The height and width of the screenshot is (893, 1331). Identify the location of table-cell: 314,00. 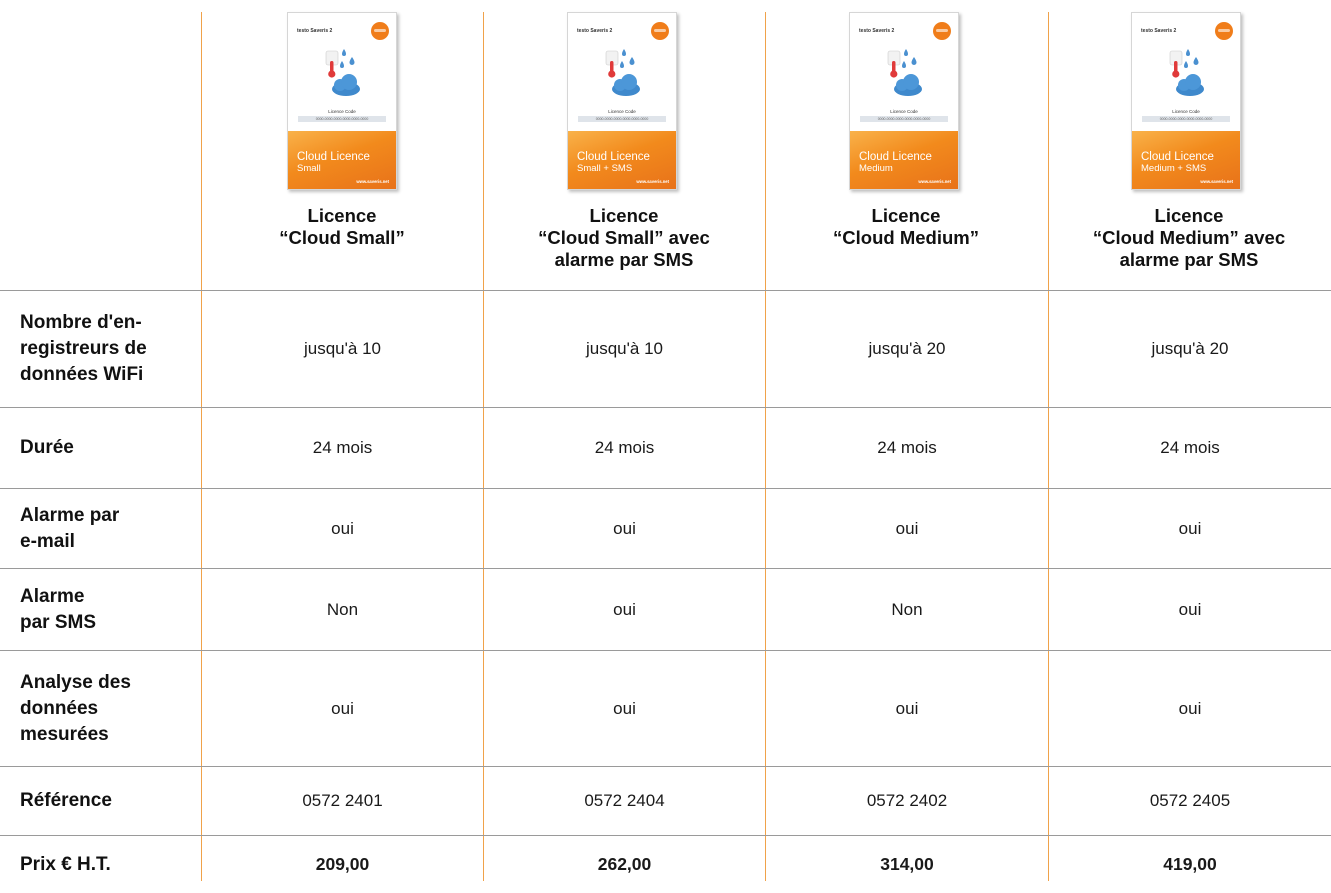
(907, 864).